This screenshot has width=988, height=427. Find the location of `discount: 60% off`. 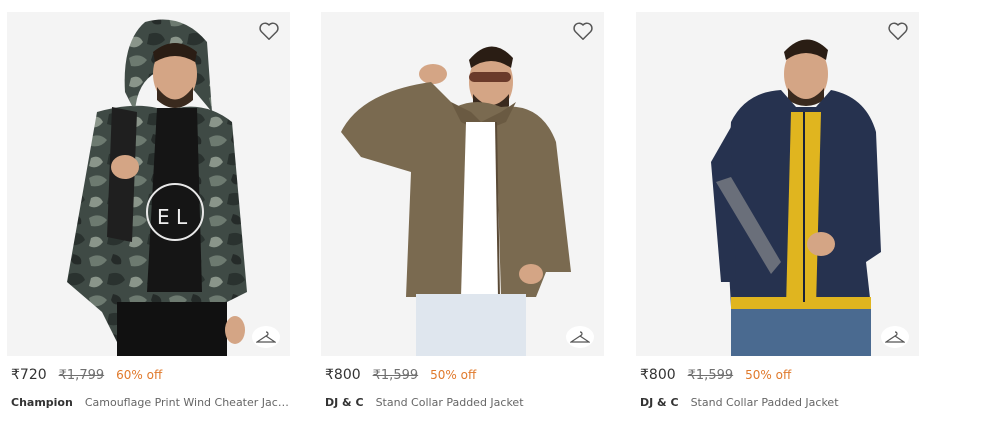

discount: 60% off is located at coordinates (139, 375).